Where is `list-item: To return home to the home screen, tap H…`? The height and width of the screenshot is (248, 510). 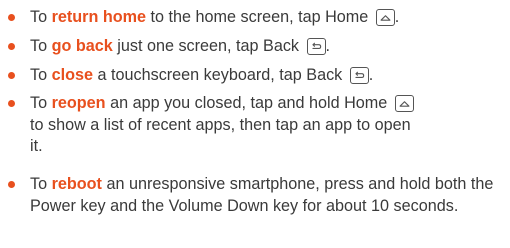
list-item: To return home to the home screen, tap H… is located at coordinates (258, 18).